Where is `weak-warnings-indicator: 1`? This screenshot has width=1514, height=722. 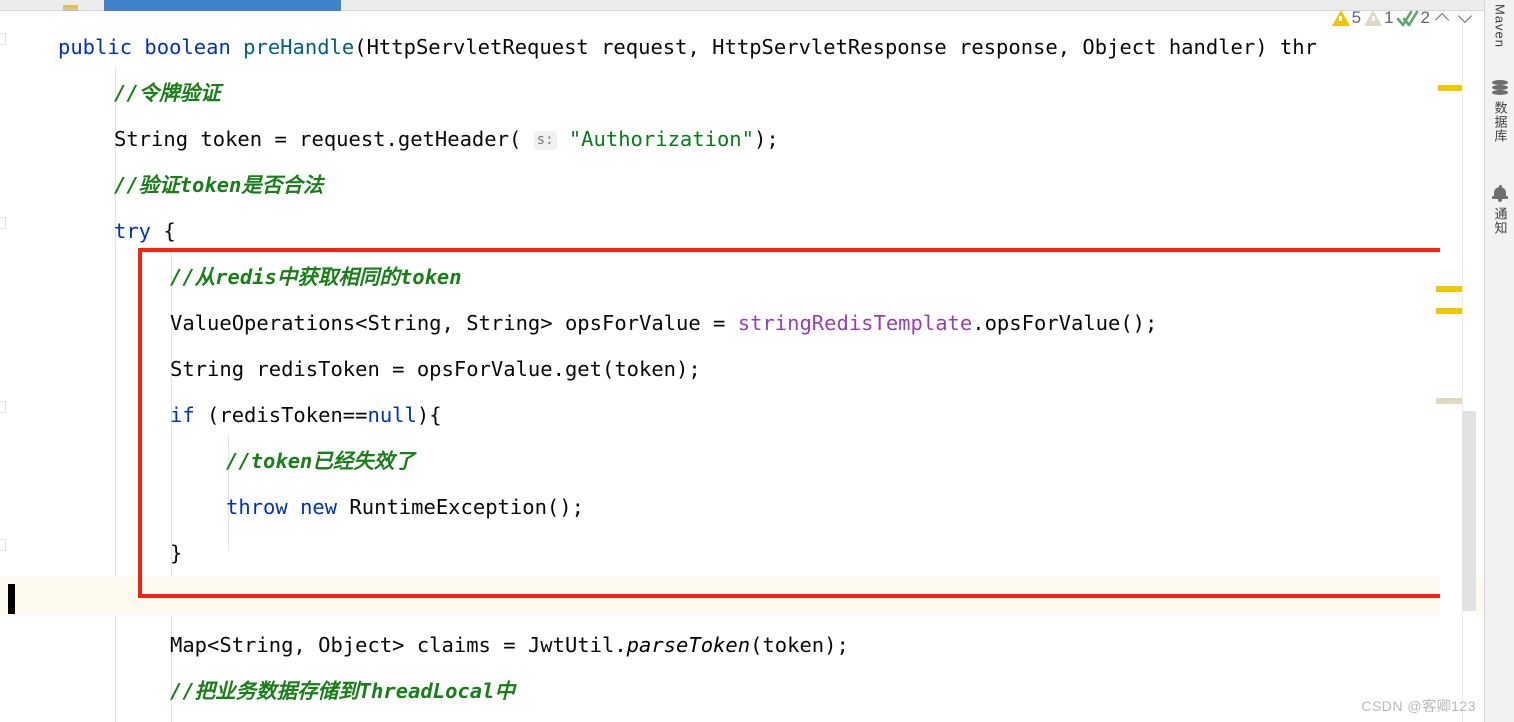 weak-warnings-indicator: 1 is located at coordinates (1379, 18).